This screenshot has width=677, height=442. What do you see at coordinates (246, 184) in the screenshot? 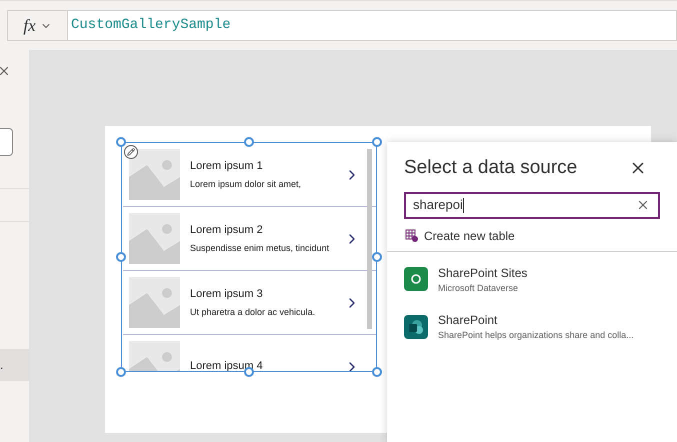
I see `item-subtitle: Lorem ipsum dolor sit amet,` at bounding box center [246, 184].